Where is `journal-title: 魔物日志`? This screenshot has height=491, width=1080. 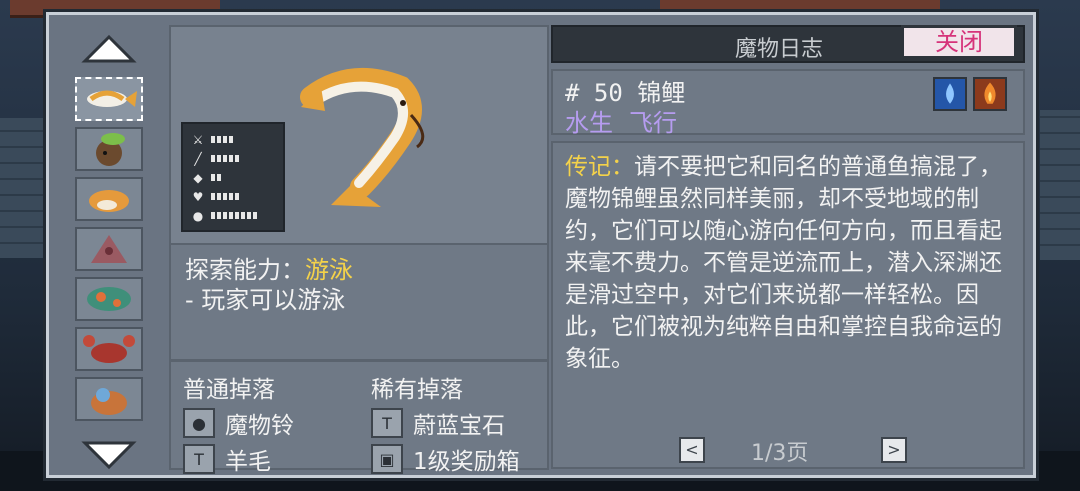 journal-title: 魔物日志 is located at coordinates (779, 49).